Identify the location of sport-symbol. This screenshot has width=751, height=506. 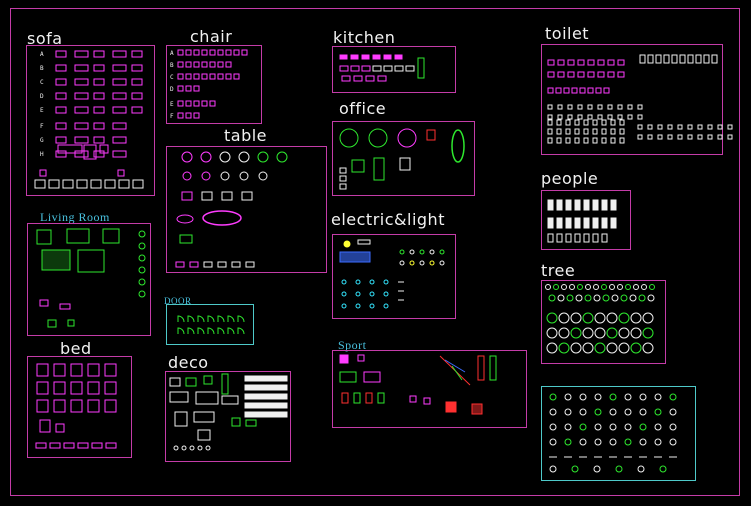
(348, 377).